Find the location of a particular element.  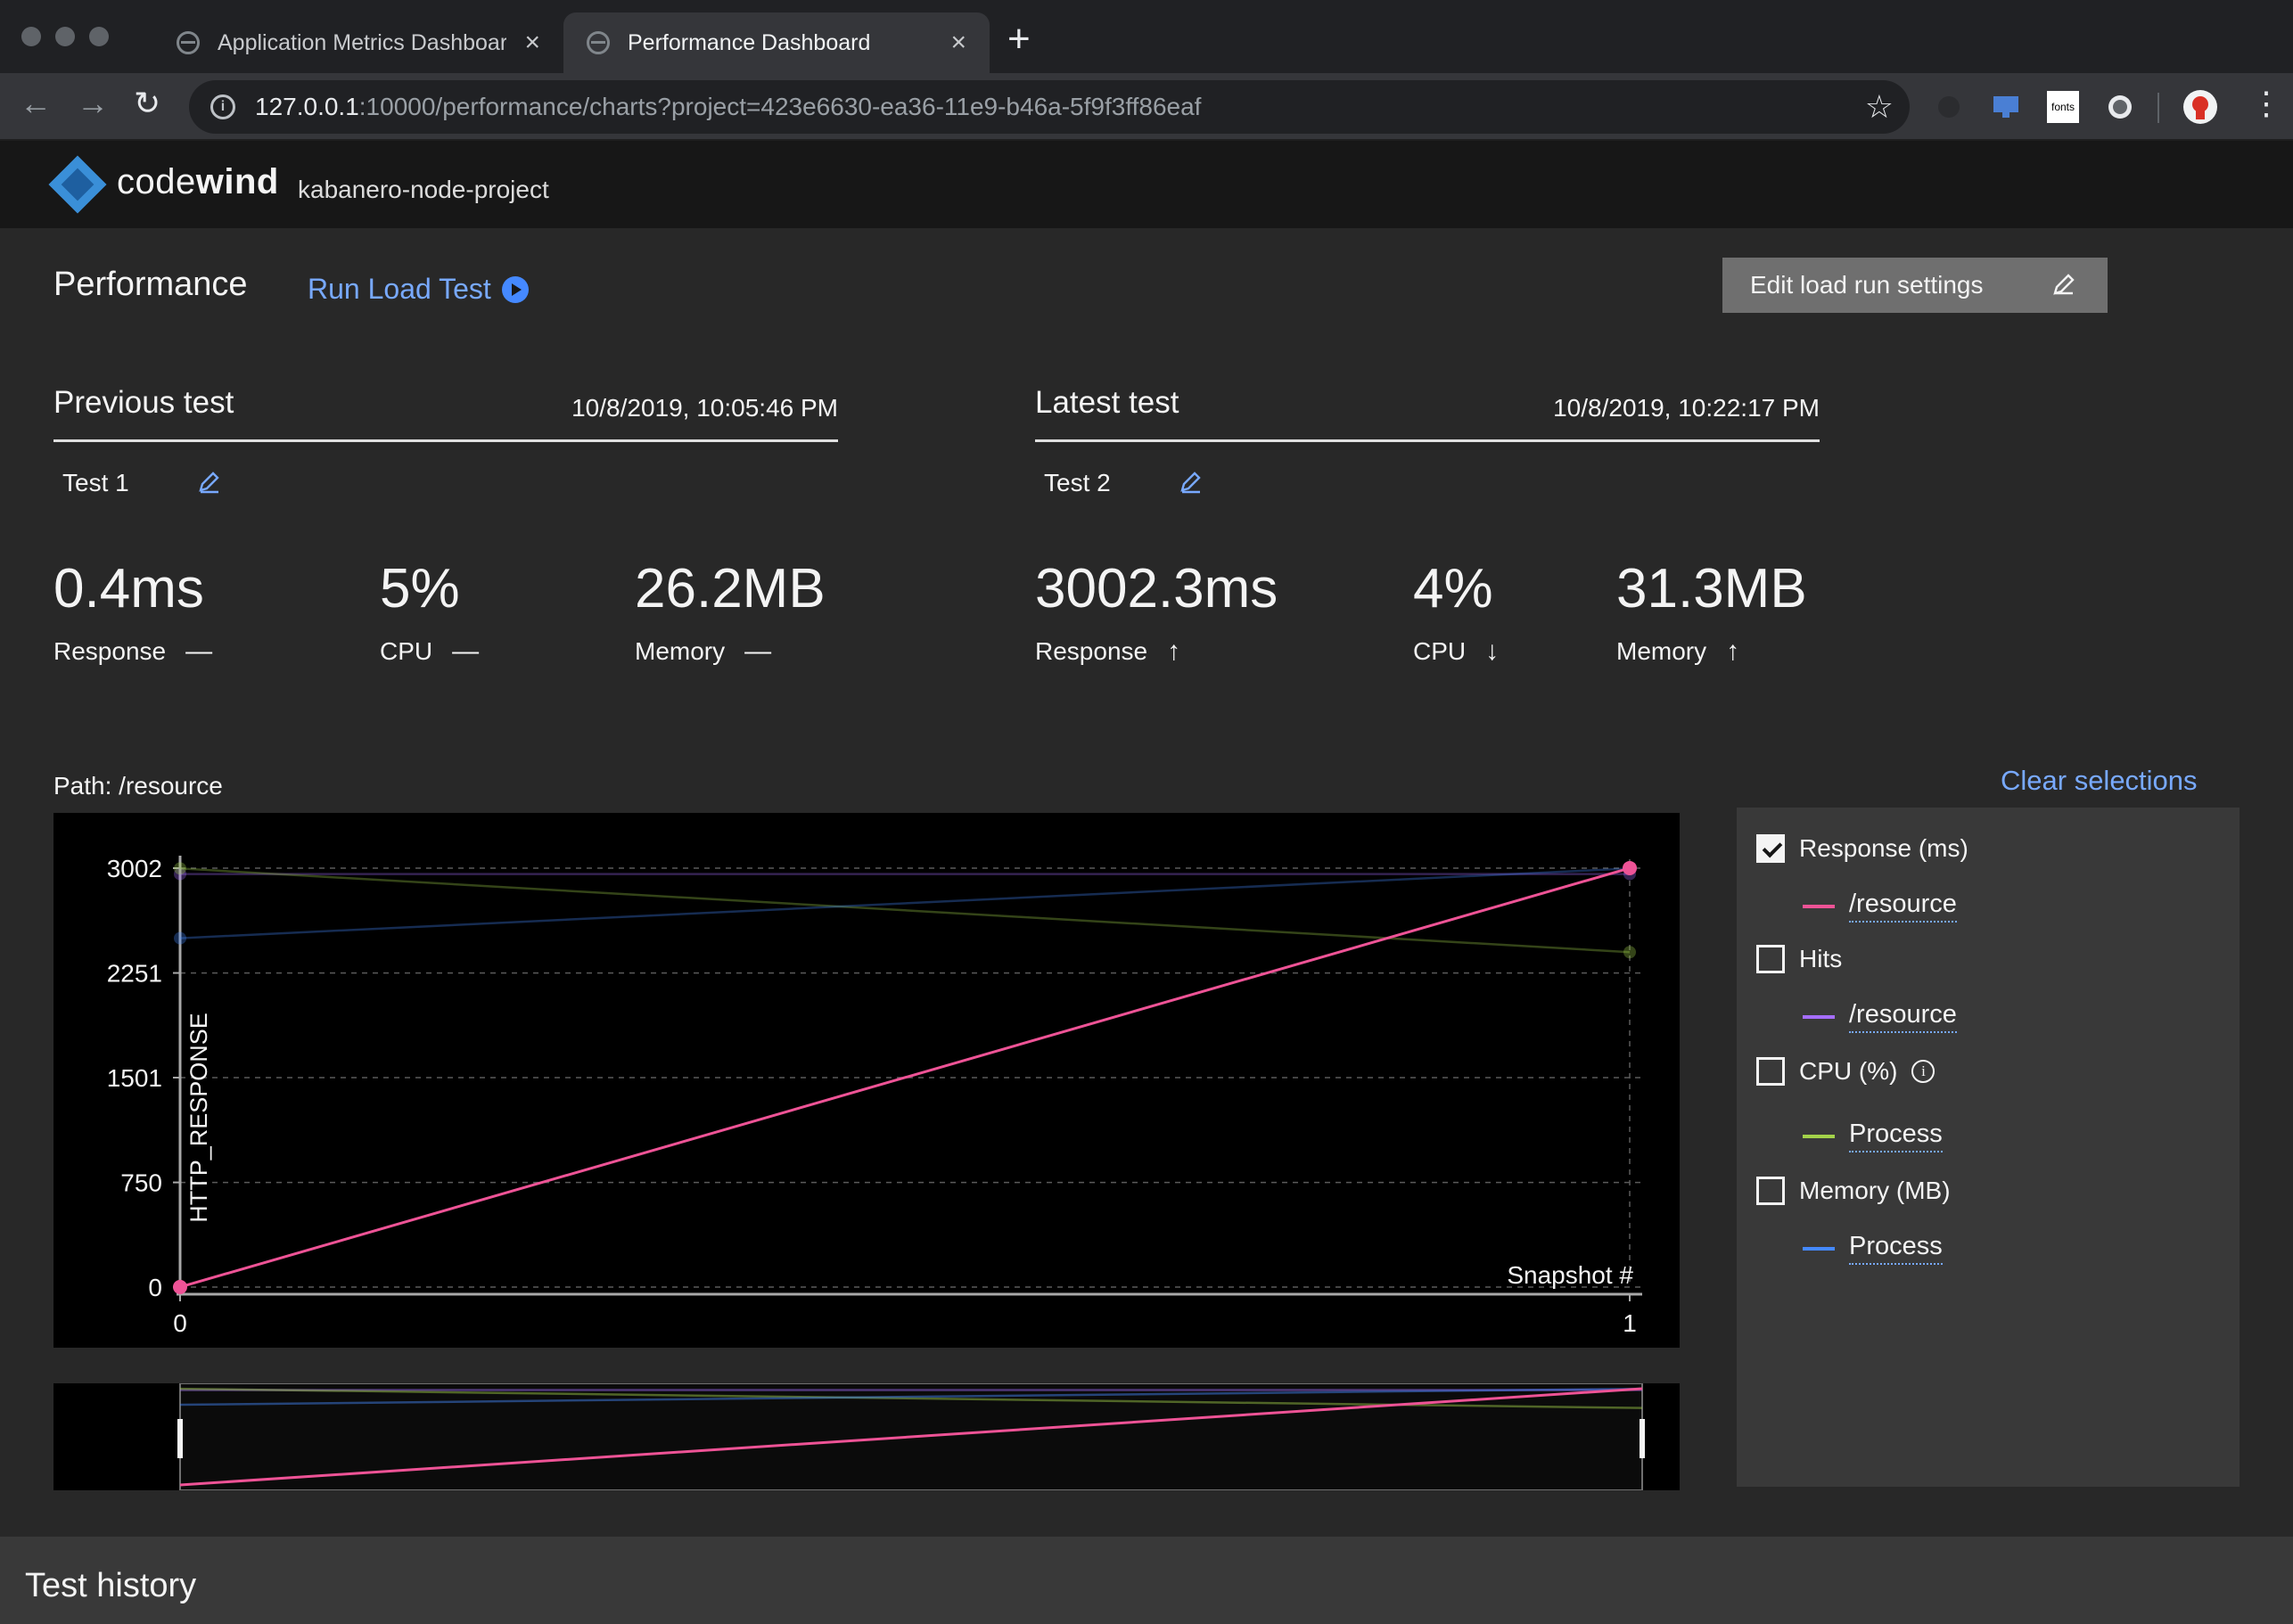

run-load-test-label: Run Load Test is located at coordinates (399, 289).